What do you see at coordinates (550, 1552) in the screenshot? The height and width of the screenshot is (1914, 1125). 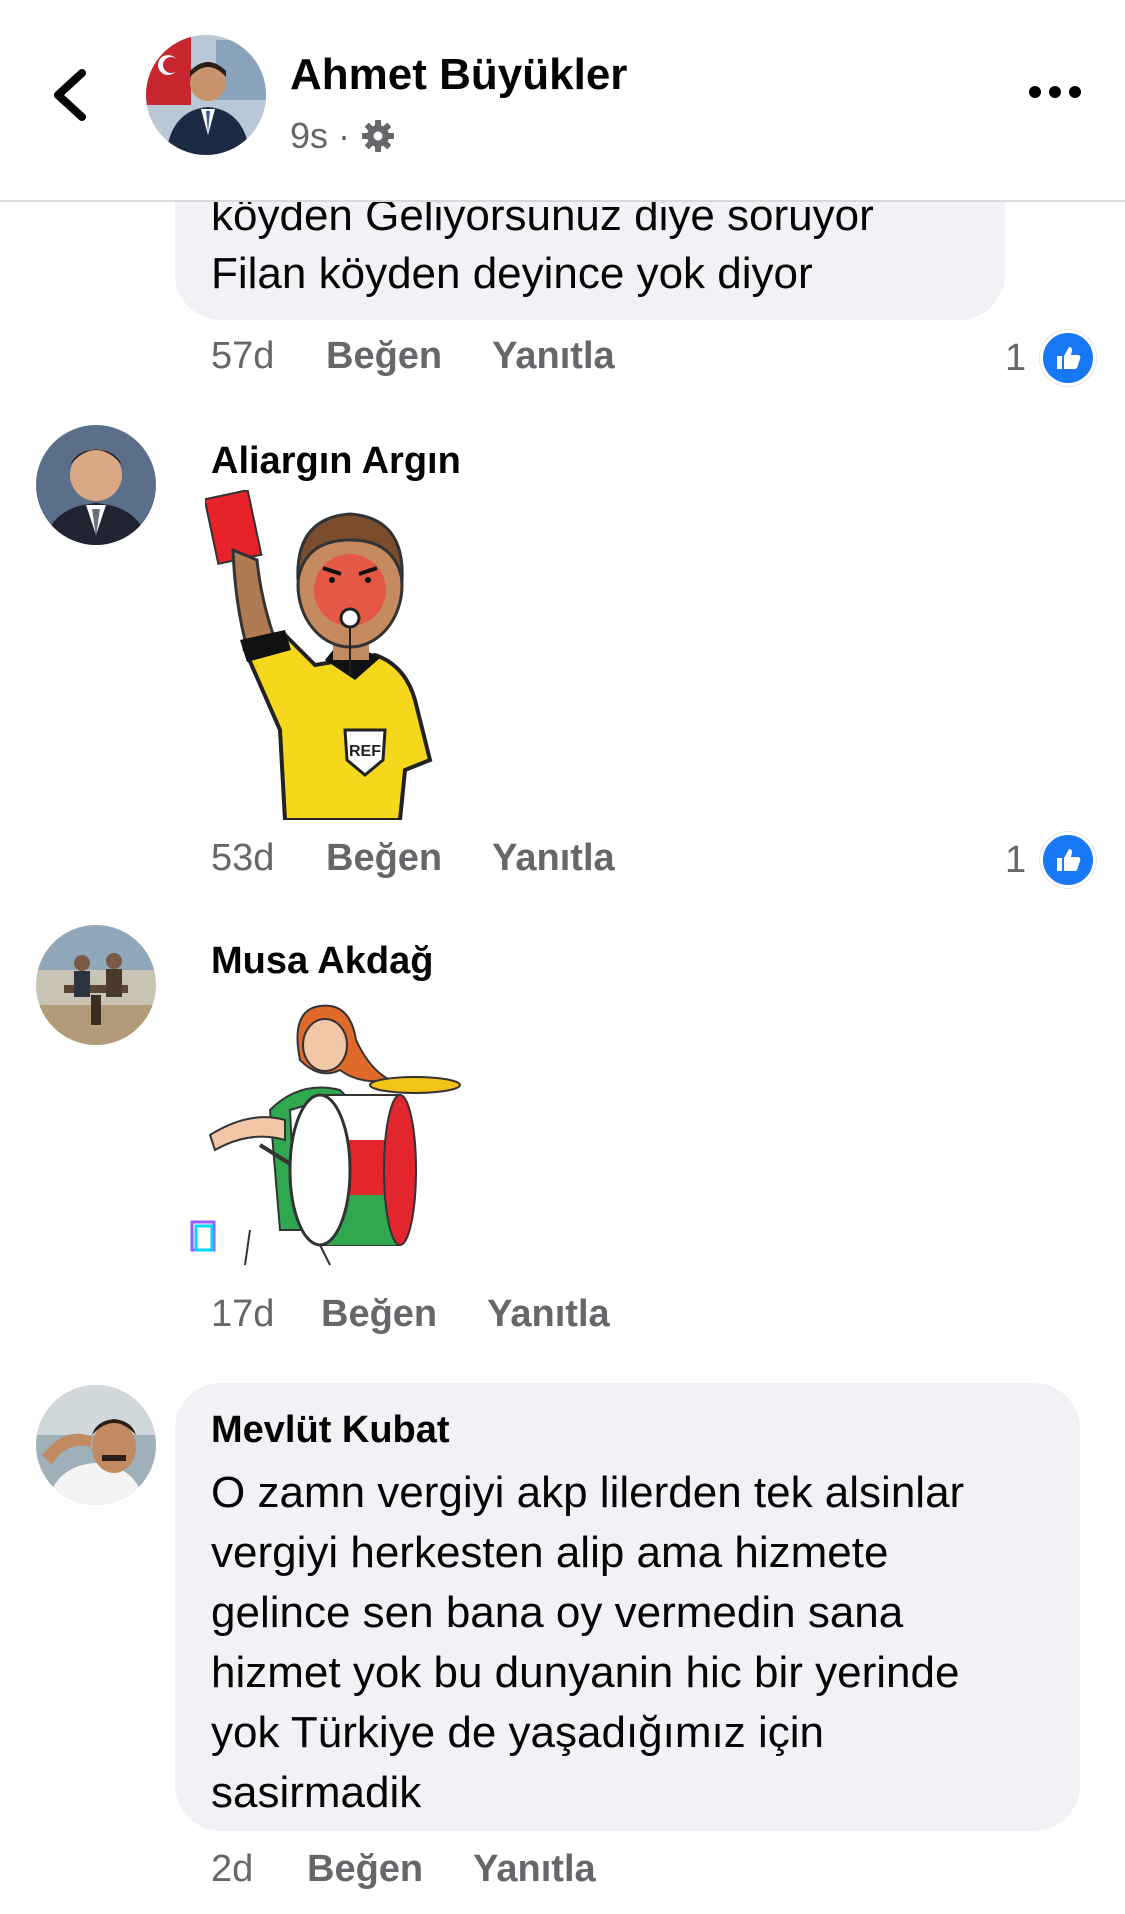 I see `comment-text-line: vergiyi herkesten alip ama hizmete` at bounding box center [550, 1552].